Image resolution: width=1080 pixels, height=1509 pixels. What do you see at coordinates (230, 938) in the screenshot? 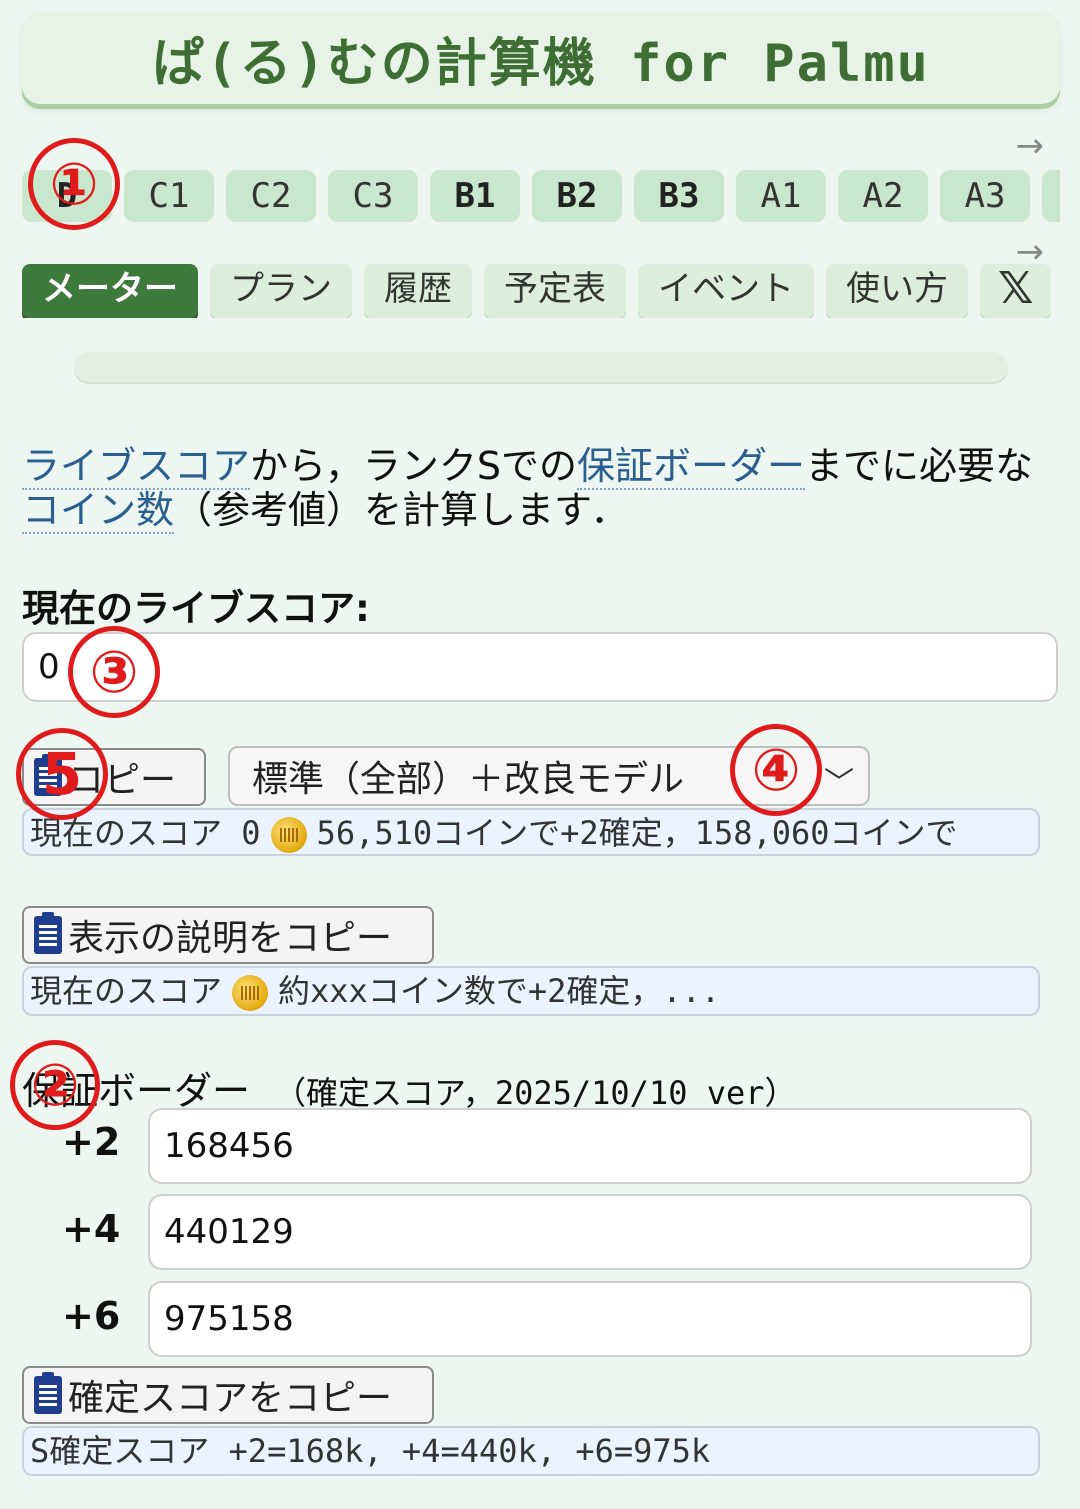
I see `explain-copy-button-label: 表示の説明をコピー` at bounding box center [230, 938].